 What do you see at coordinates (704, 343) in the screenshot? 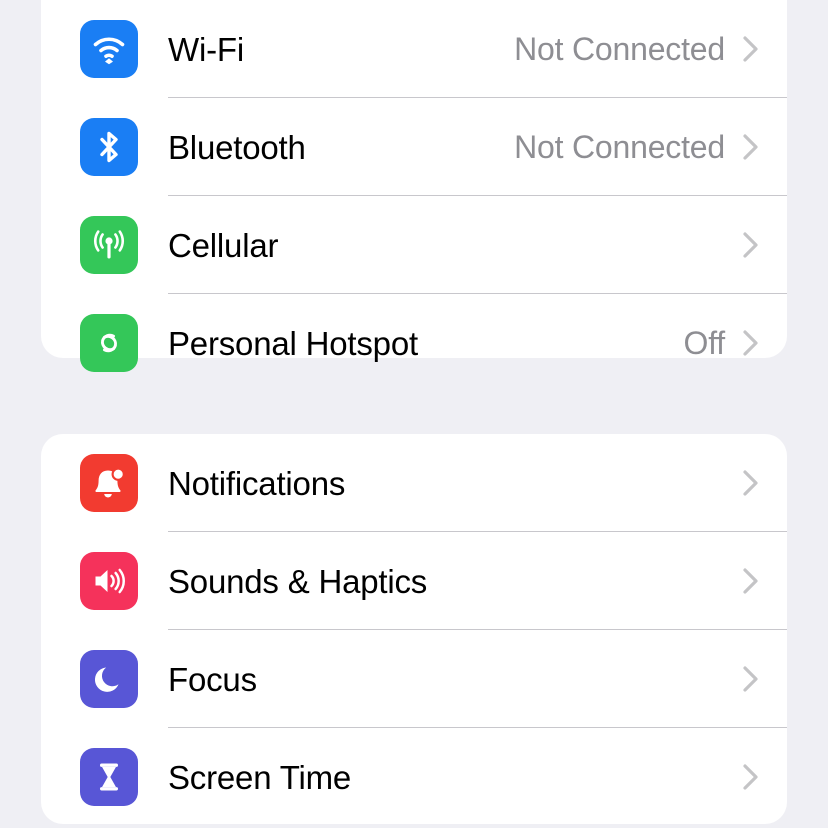
I see `settings-row-value: Off` at bounding box center [704, 343].